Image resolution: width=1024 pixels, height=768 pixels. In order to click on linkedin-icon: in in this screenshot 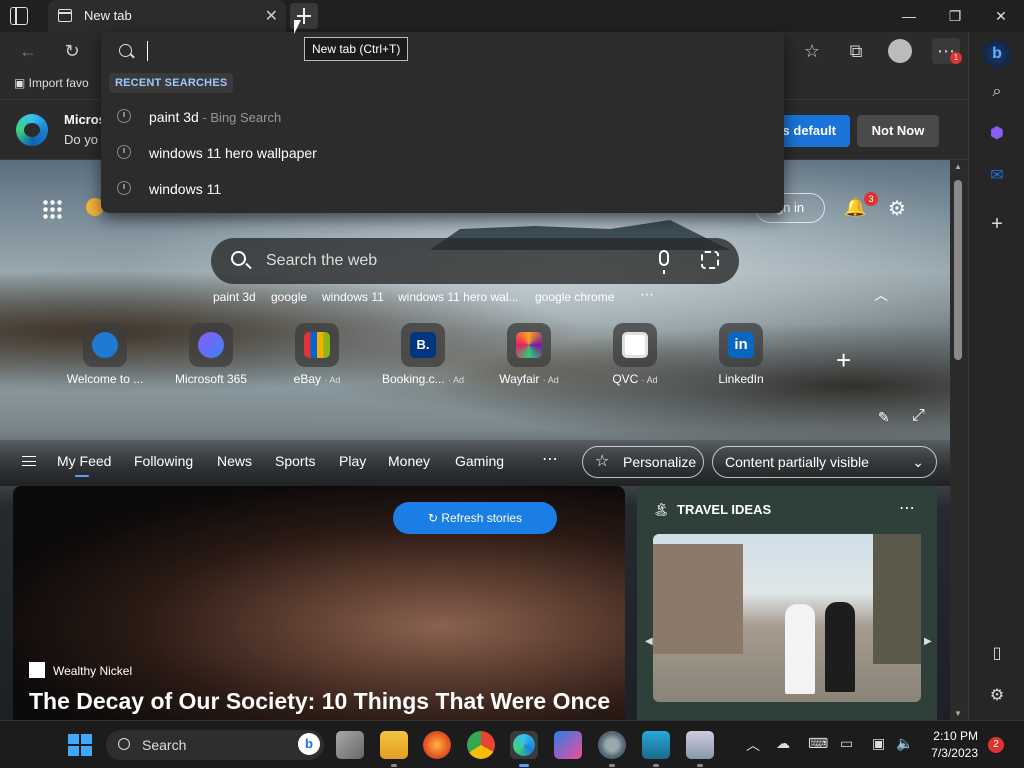, I will do `click(741, 345)`.